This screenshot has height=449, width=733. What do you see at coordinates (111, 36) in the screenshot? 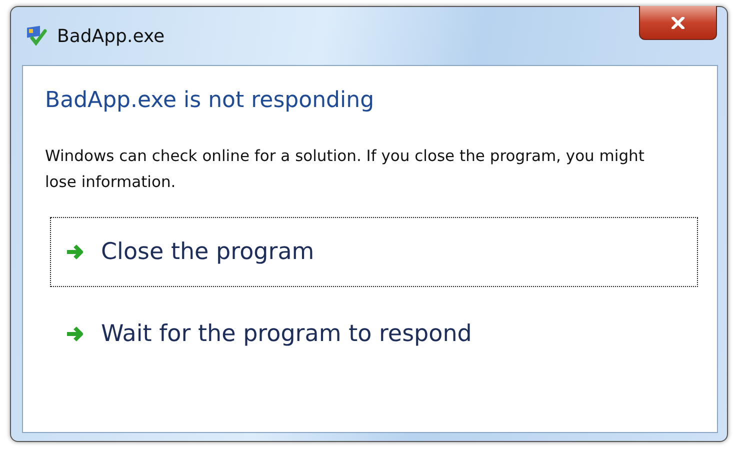
I see `window-title: BadApp.exe` at bounding box center [111, 36].